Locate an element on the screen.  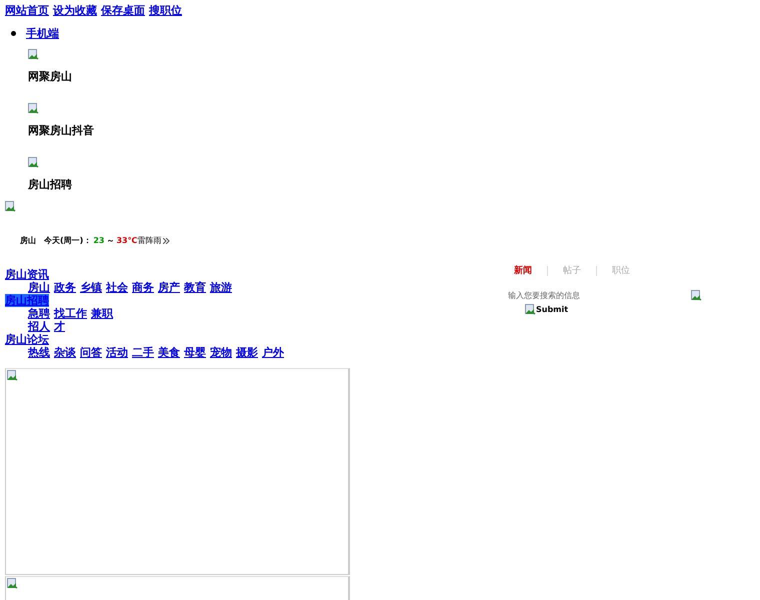
top-link: 保存桌面 is located at coordinates (123, 10).